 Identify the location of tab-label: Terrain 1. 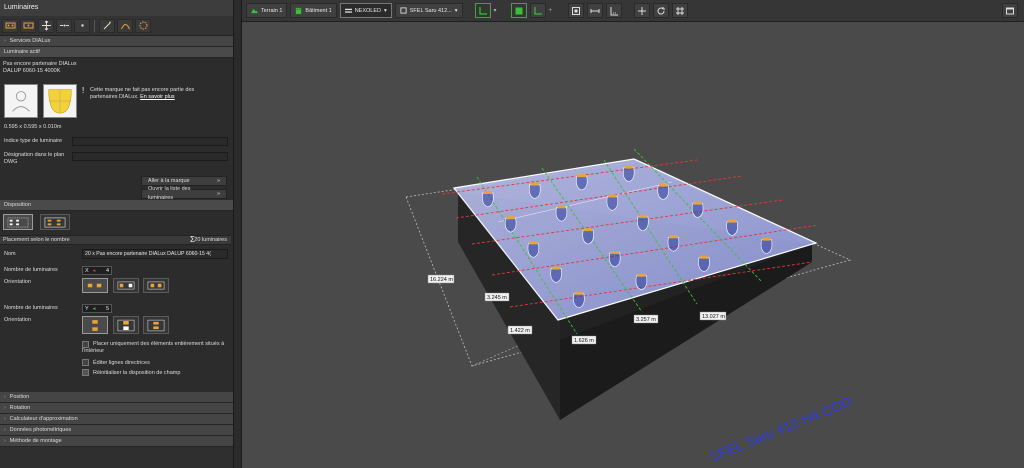
(272, 10).